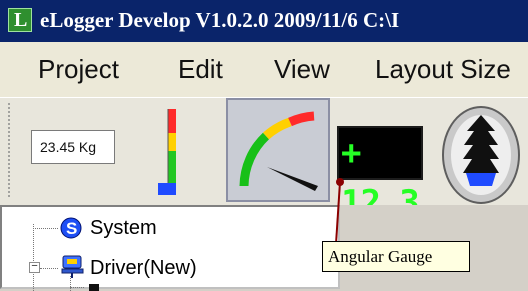 The width and height of the screenshot is (528, 291). What do you see at coordinates (481, 179) in the screenshot?
I see `knob-blue-base` at bounding box center [481, 179].